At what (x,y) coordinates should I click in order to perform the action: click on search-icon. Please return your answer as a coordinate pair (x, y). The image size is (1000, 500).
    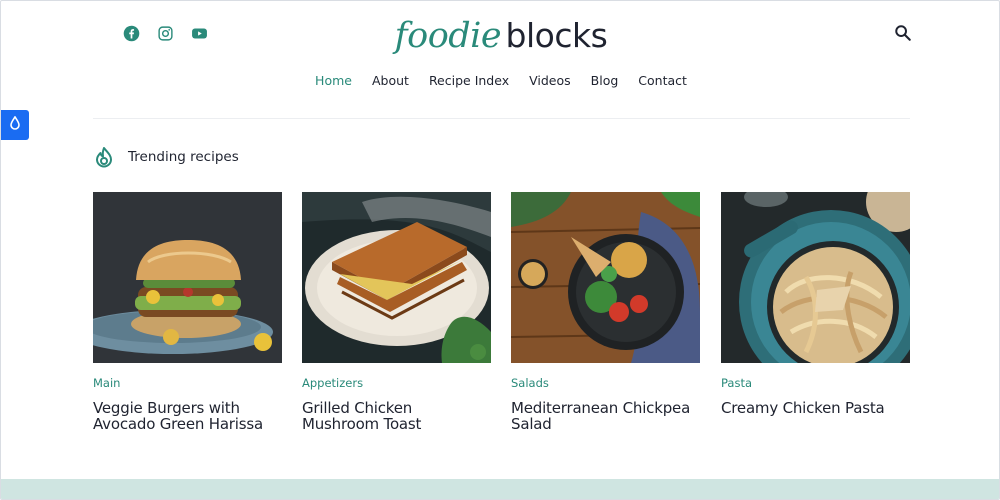
    Looking at the image, I should click on (903, 33).